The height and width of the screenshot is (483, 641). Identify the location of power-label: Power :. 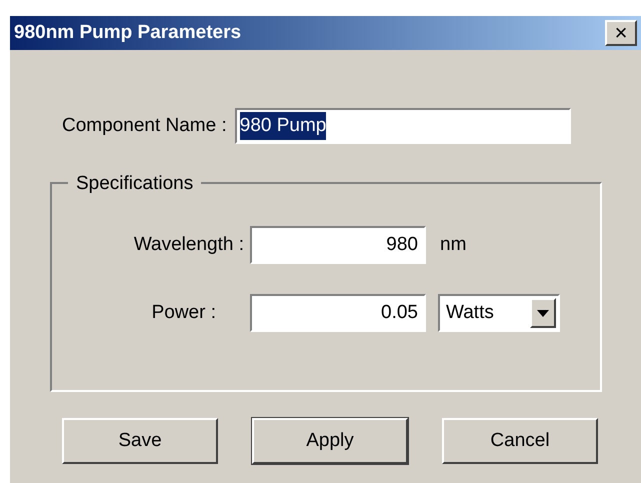
(183, 312).